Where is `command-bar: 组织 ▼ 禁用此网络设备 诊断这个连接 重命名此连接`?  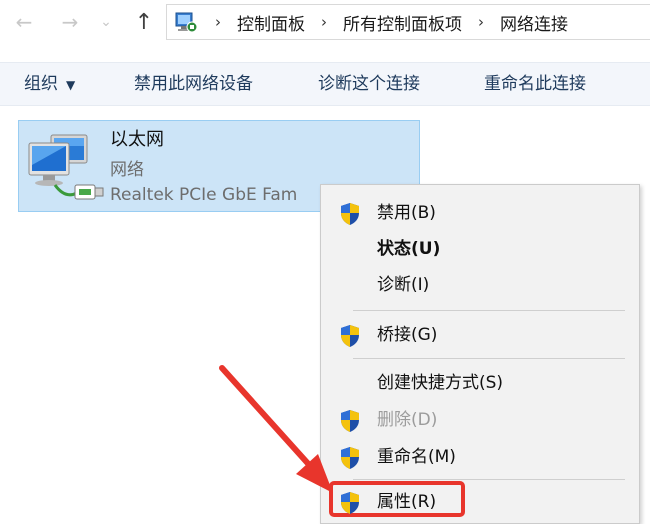
command-bar: 组织 ▼ 禁用此网络设备 诊断这个连接 重命名此连接 is located at coordinates (325, 84).